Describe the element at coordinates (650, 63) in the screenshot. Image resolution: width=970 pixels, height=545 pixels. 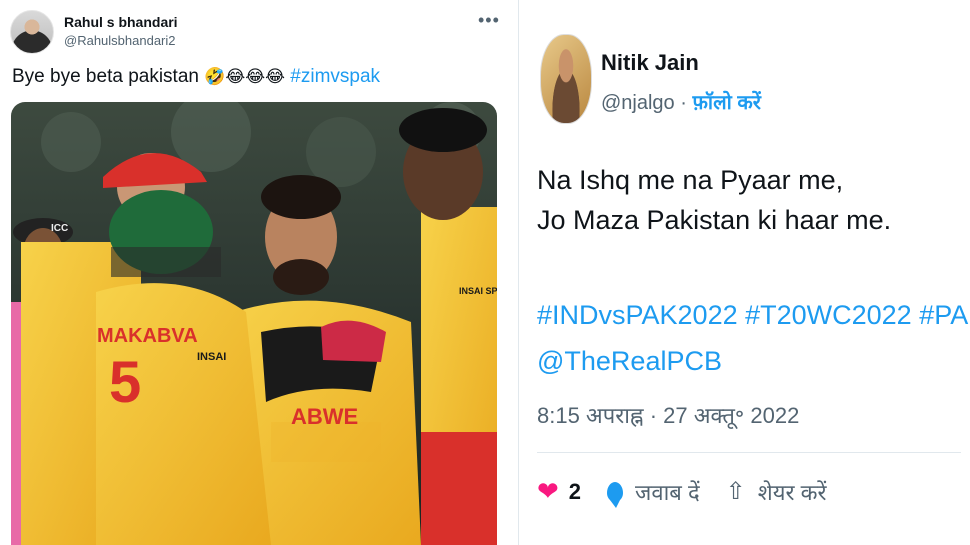
I see `author-name: Nitik Jain` at that location.